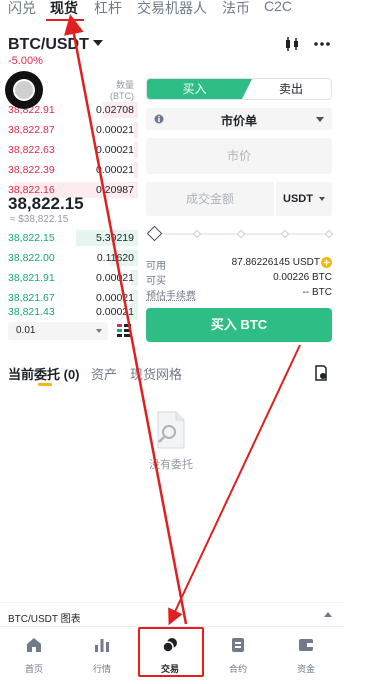  I want to click on empty-orders-label: 没有委托, so click(171, 465).